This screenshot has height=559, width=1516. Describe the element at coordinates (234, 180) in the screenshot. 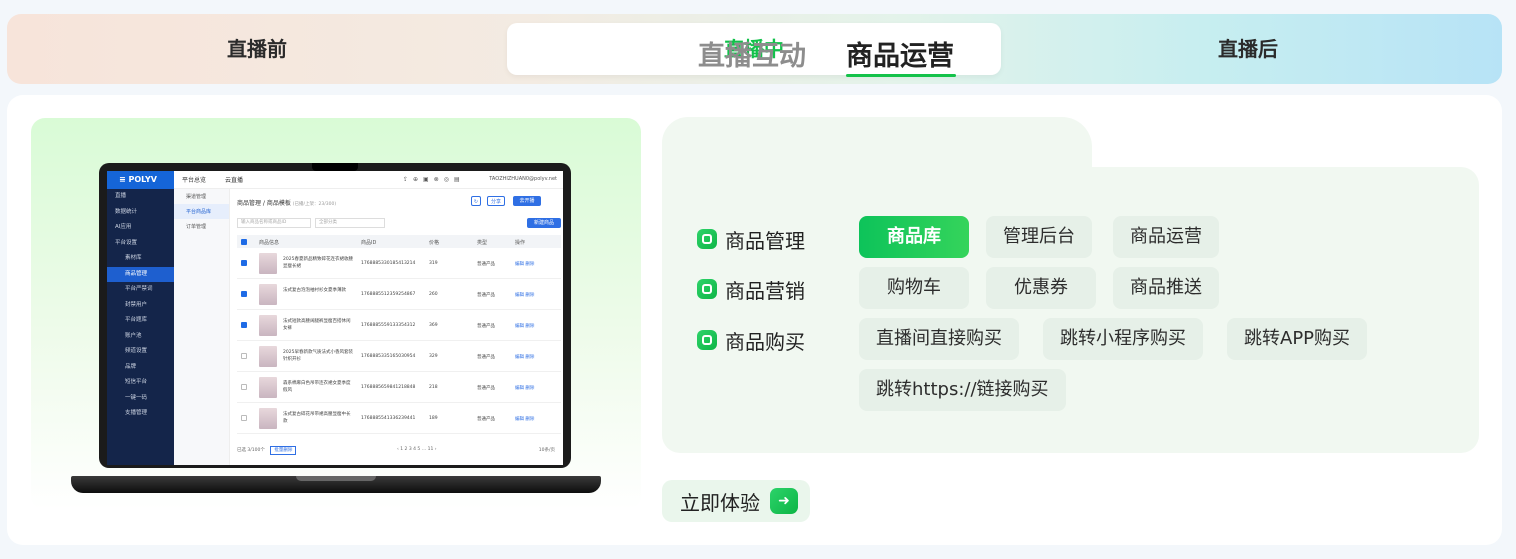

I see `crumb-cloud-live: 云直播` at that location.